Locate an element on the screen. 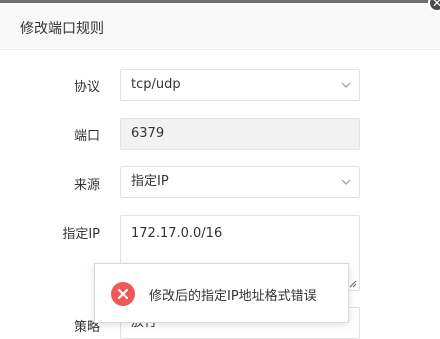  specified-ip-label: 指定IP is located at coordinates (81, 234).